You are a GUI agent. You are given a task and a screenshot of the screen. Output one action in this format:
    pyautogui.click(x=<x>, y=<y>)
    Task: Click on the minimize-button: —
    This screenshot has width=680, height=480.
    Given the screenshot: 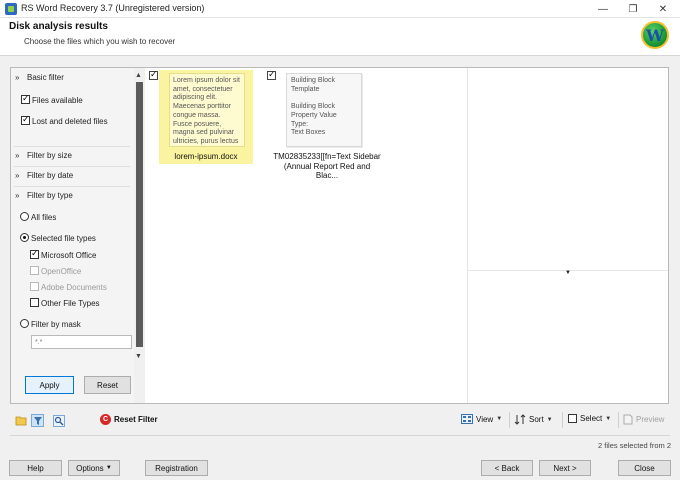 What is the action you would take?
    pyautogui.click(x=603, y=9)
    